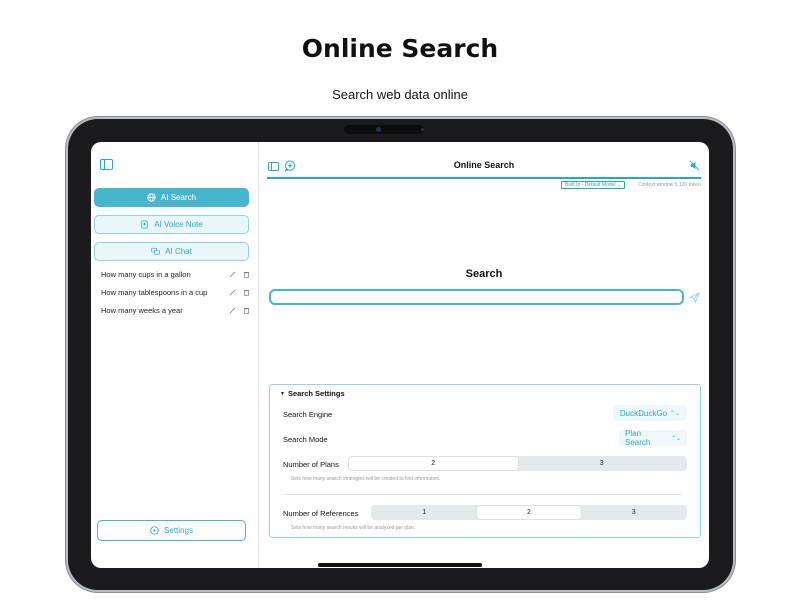 The image size is (800, 600). Describe the element at coordinates (321, 513) in the screenshot. I see `number-of-references-label: Number of References` at that location.